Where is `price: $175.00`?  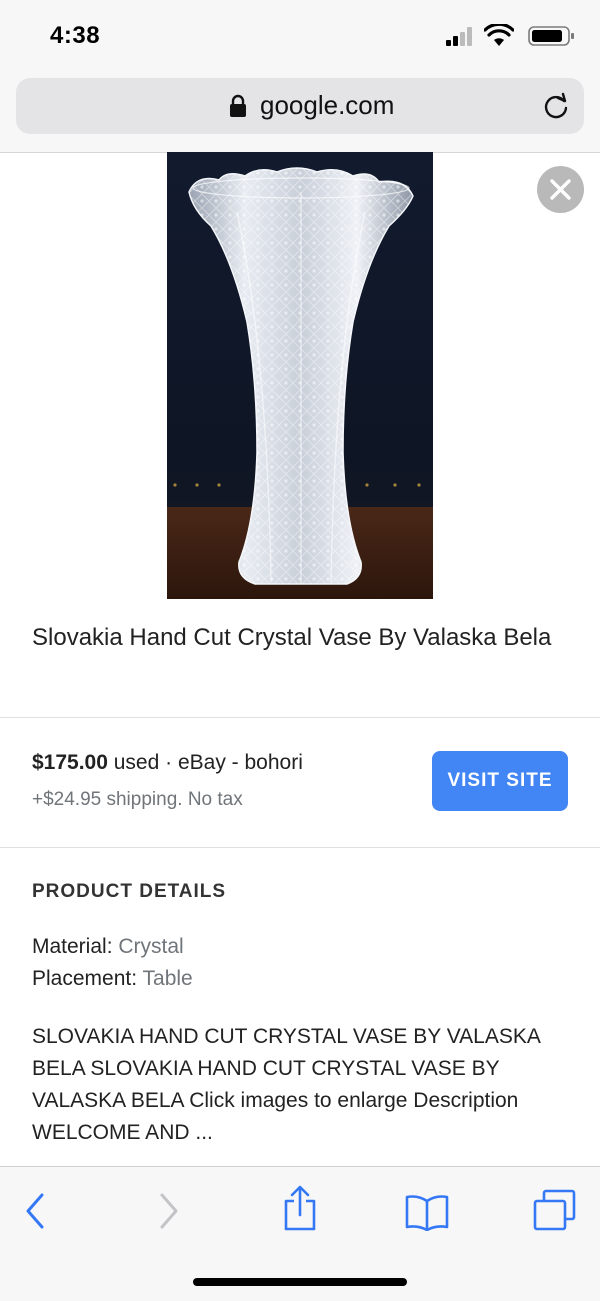
price: $175.00 is located at coordinates (70, 762).